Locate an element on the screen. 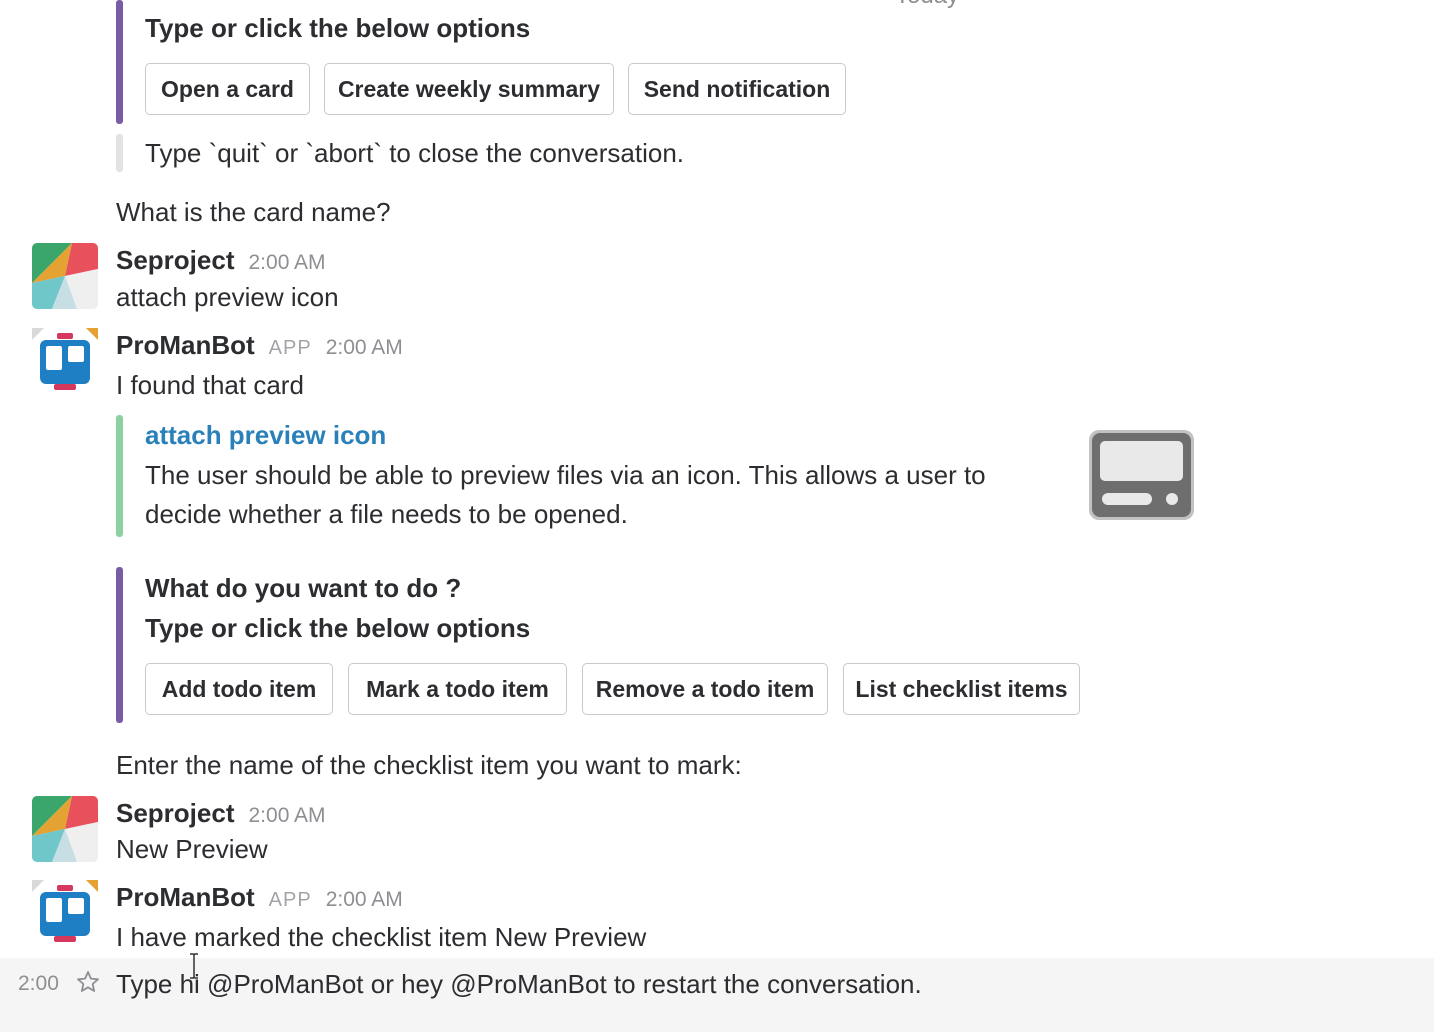 Image resolution: width=1434 pixels, height=1032 pixels. open-card-button: Open a card is located at coordinates (227, 89).